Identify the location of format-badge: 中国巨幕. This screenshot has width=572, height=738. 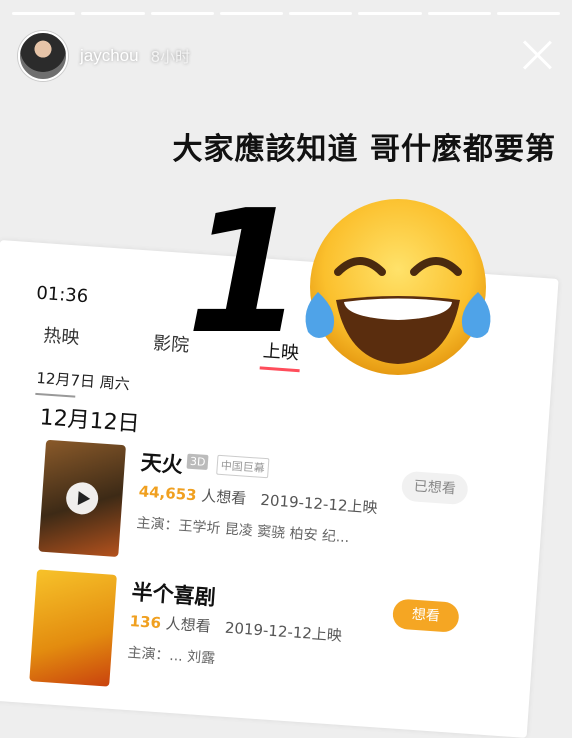
(243, 466).